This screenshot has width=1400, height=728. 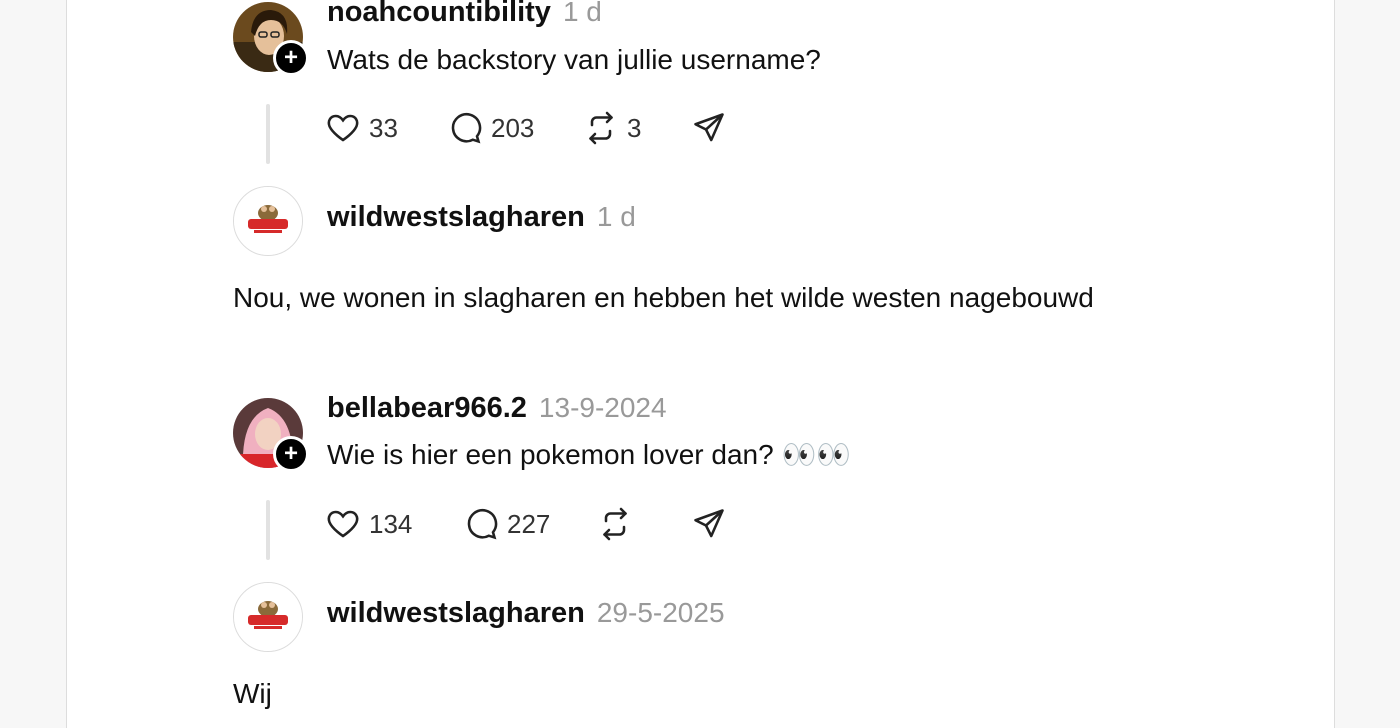 What do you see at coordinates (383, 127) in the screenshot?
I see `like-count: 33` at bounding box center [383, 127].